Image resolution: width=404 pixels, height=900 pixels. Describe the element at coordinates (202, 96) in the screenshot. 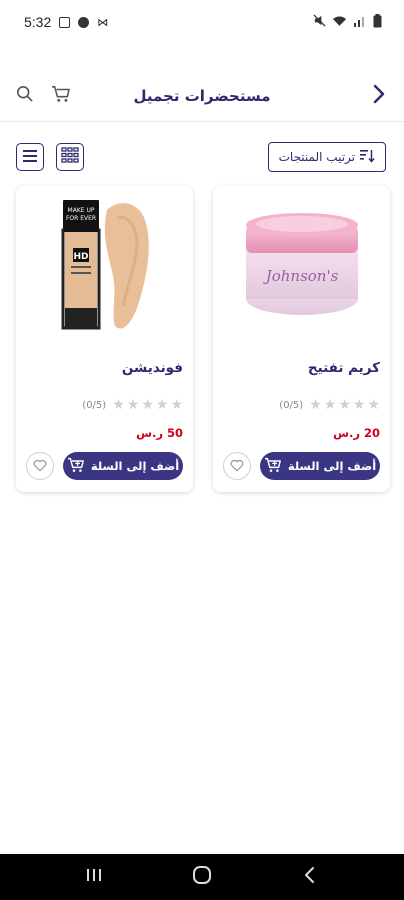

I see `app-header: مستحضرات تجميل` at that location.